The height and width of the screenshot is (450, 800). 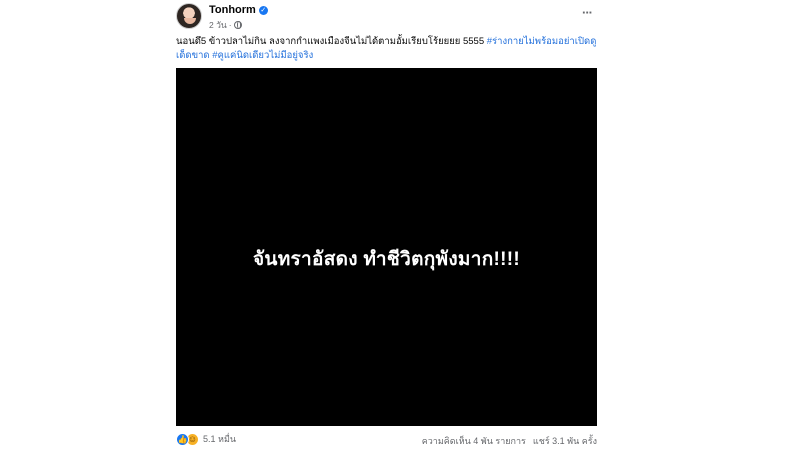 What do you see at coordinates (386, 259) in the screenshot?
I see `media-overlay-text: จันทราอัสดง ทำชีวิตกุพังมาก!!!!` at bounding box center [386, 259].